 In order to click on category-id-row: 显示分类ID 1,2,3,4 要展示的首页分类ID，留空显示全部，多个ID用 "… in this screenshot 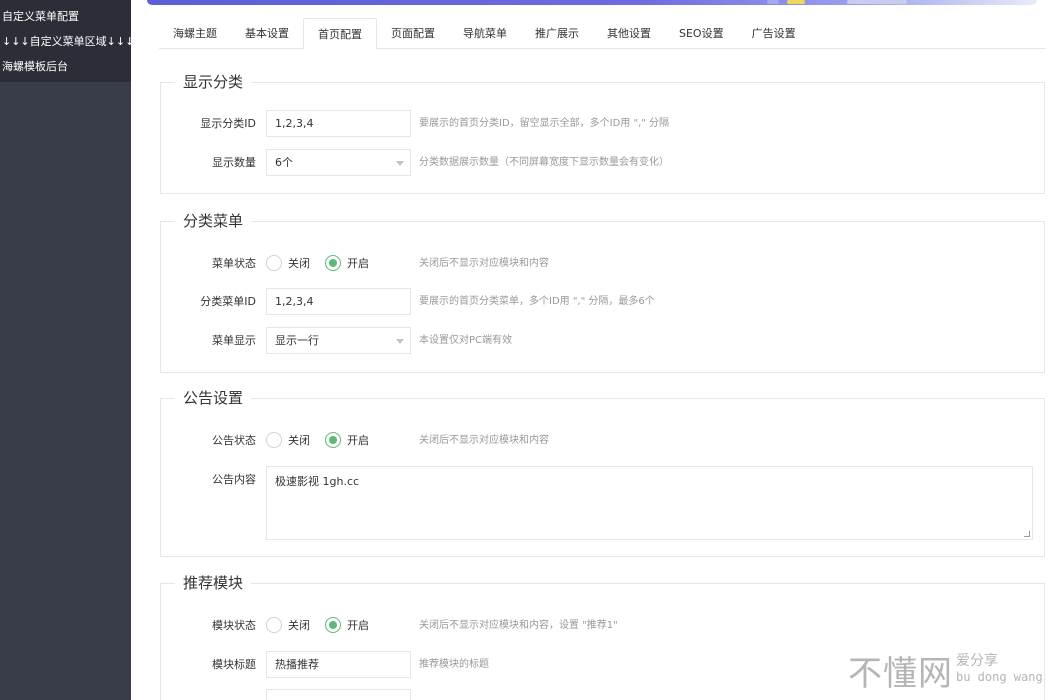, I will do `click(602, 123)`.